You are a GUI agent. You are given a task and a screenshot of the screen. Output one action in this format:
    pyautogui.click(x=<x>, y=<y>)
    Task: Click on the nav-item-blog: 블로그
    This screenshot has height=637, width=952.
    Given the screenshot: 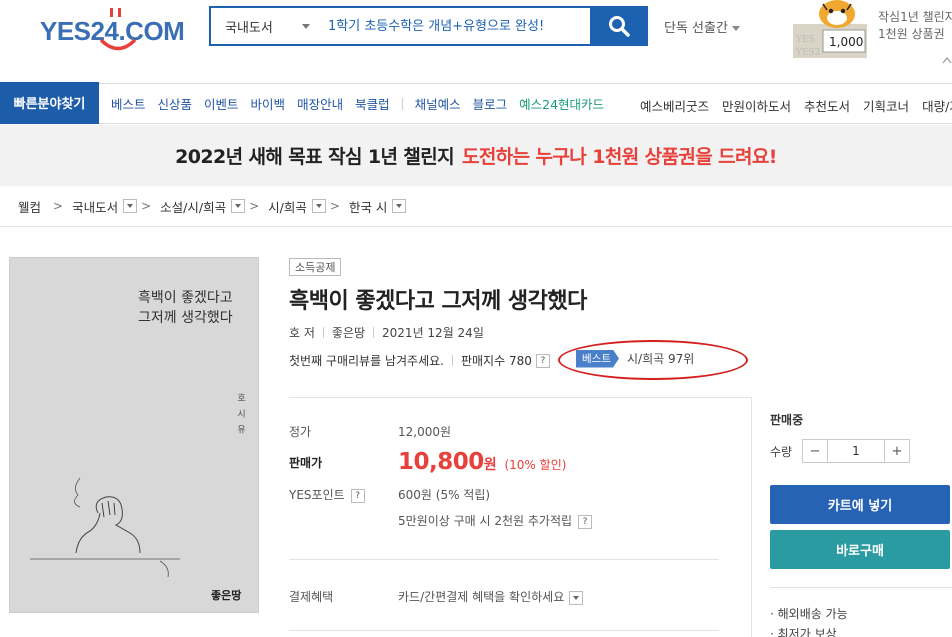 What is the action you would take?
    pyautogui.click(x=490, y=103)
    